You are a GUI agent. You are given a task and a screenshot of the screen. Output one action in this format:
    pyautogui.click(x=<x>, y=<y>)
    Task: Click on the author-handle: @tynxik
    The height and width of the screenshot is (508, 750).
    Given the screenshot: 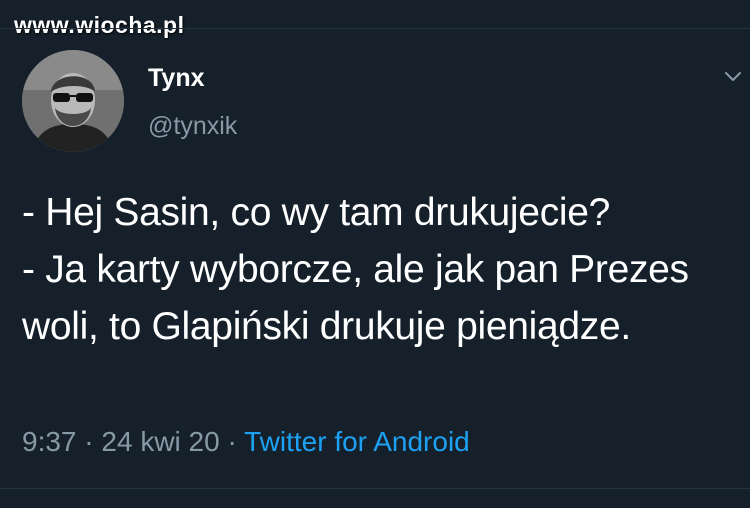 What is the action you would take?
    pyautogui.click(x=192, y=126)
    